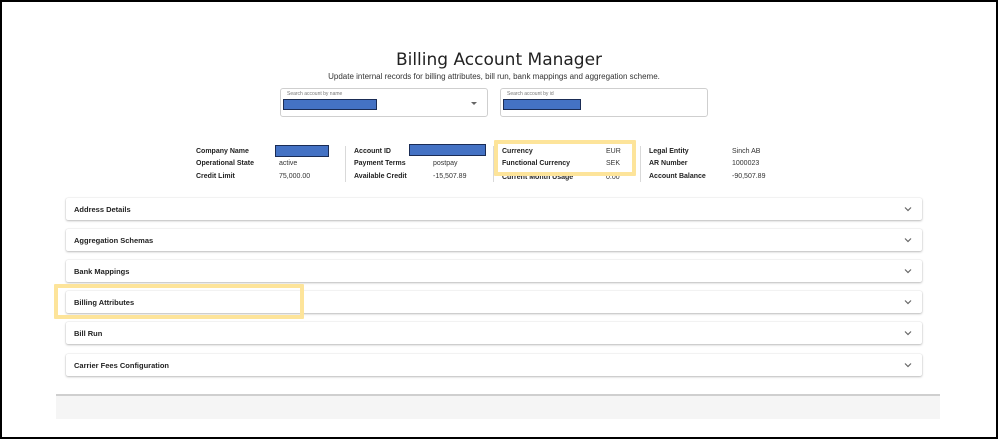 The height and width of the screenshot is (439, 998). What do you see at coordinates (288, 163) in the screenshot?
I see `operational-state-value: active` at bounding box center [288, 163].